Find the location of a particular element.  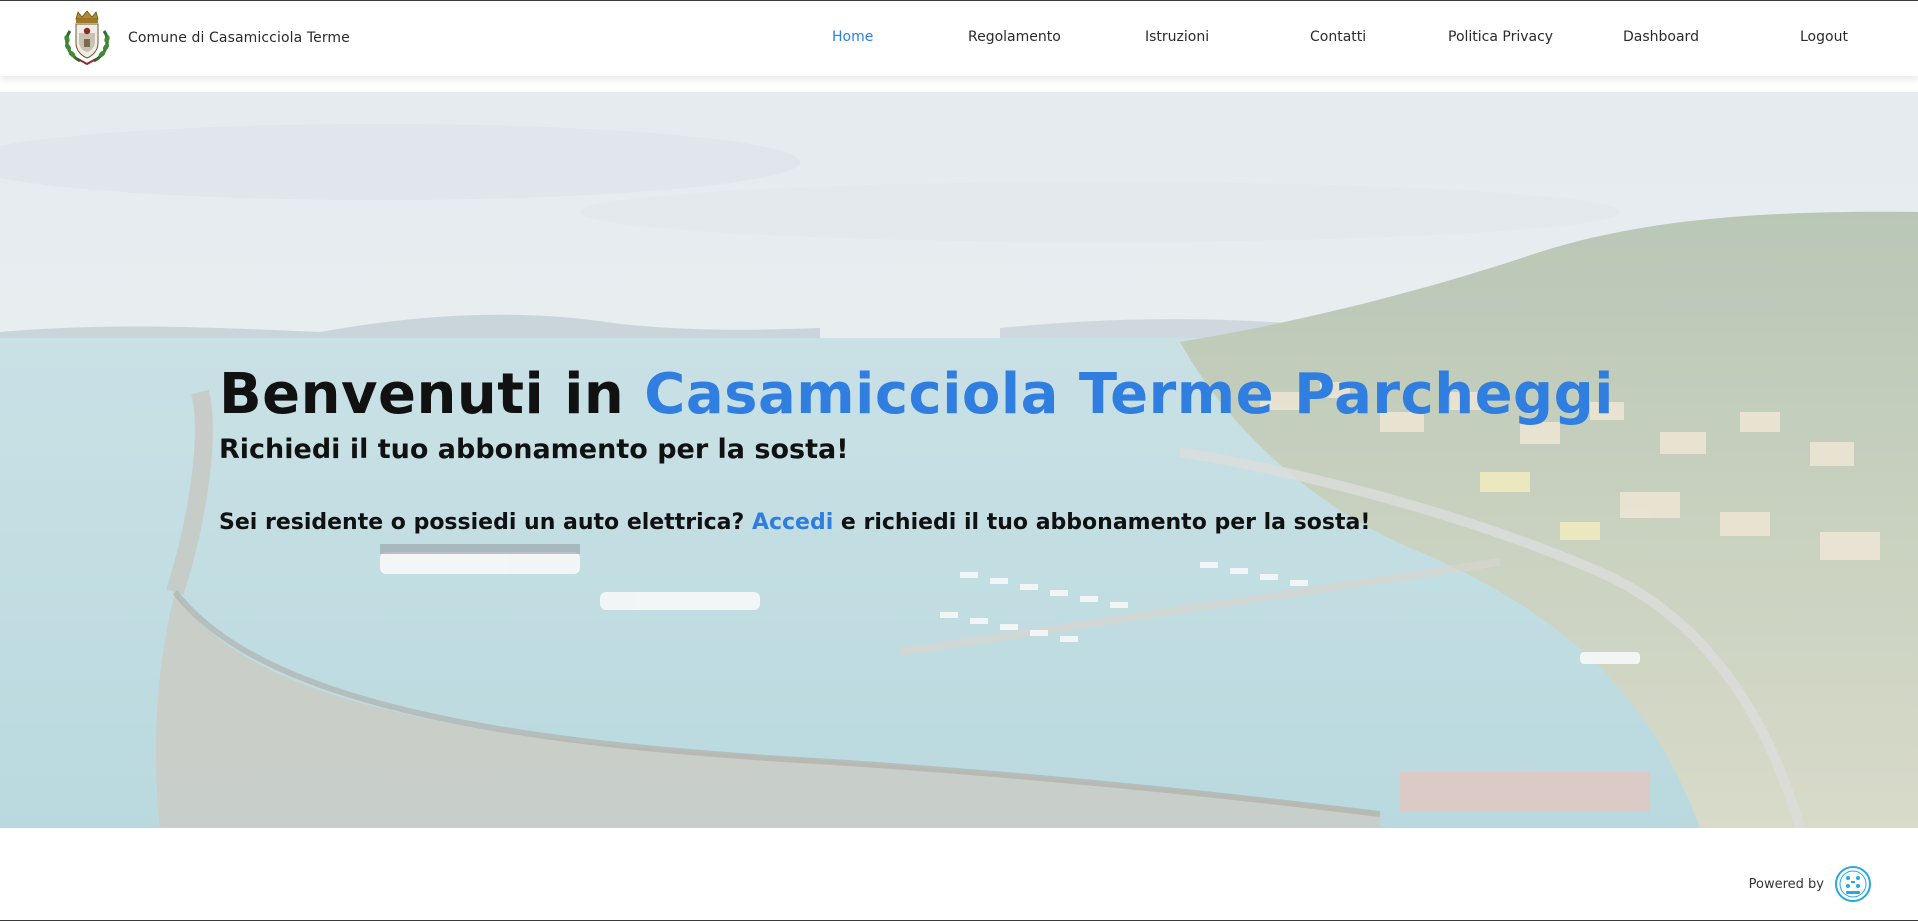

nav-politica-privacy: Politica Privacy is located at coordinates (1500, 37).